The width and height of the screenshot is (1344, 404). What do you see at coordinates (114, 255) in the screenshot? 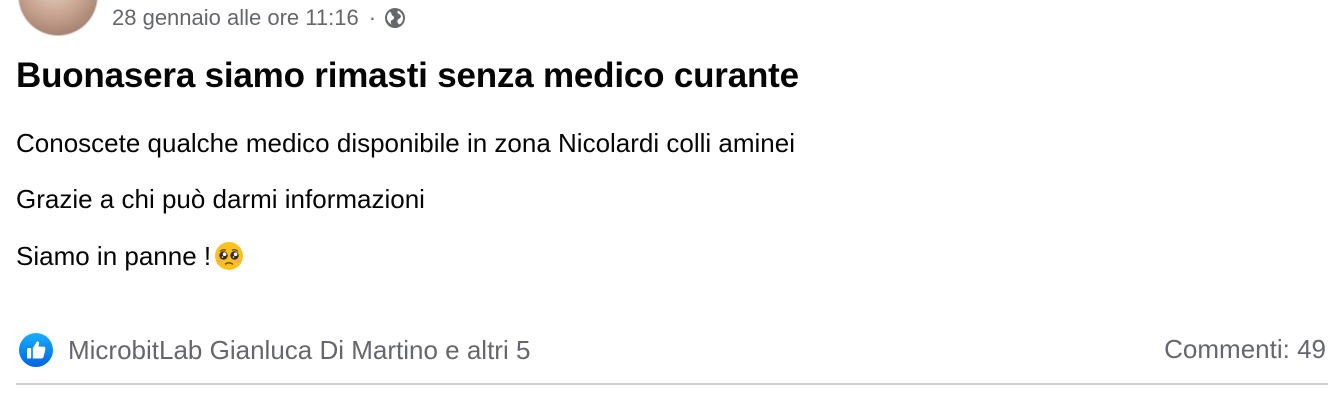
I see `post-text: Siamo in panne !` at bounding box center [114, 255].